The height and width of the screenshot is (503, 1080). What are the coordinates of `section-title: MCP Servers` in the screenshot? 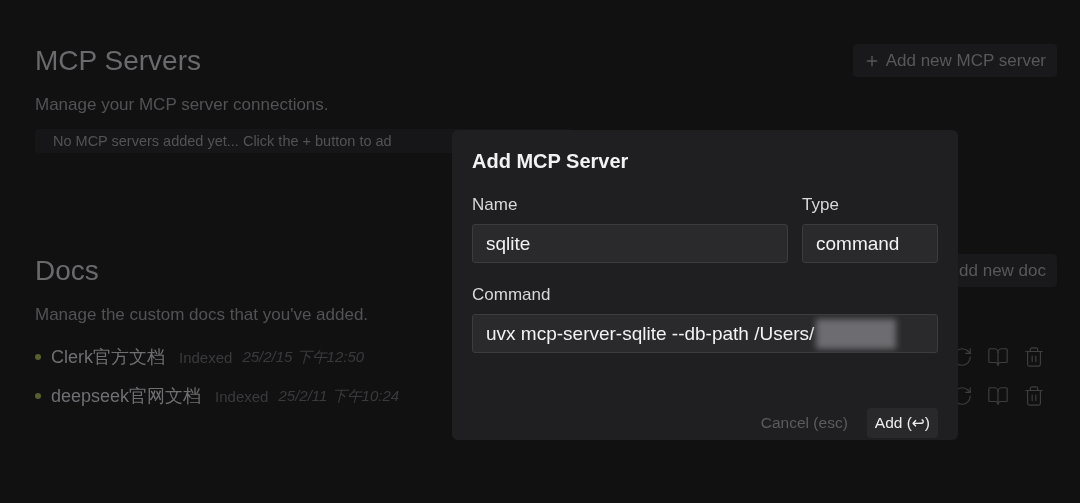 It's located at (118, 60).